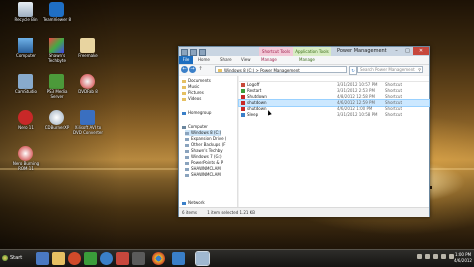  I want to click on desktop-icon-nero: Nero 11, so click(26, 124).